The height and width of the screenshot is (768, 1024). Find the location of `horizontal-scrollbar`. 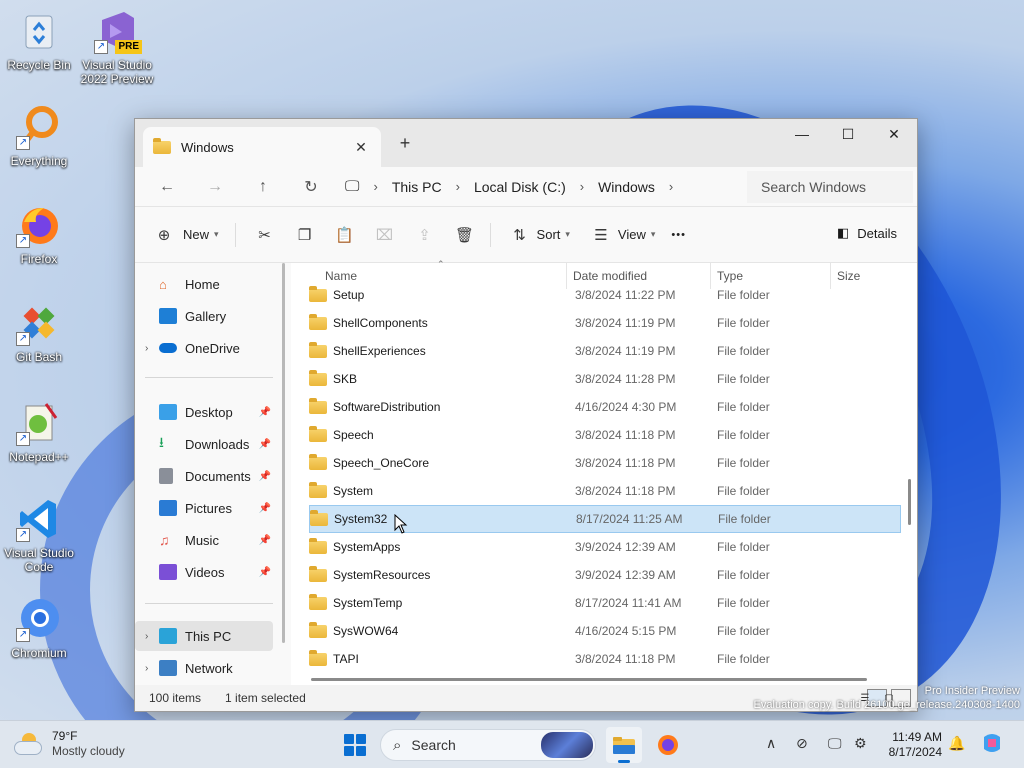

horizontal-scrollbar is located at coordinates (589, 679).